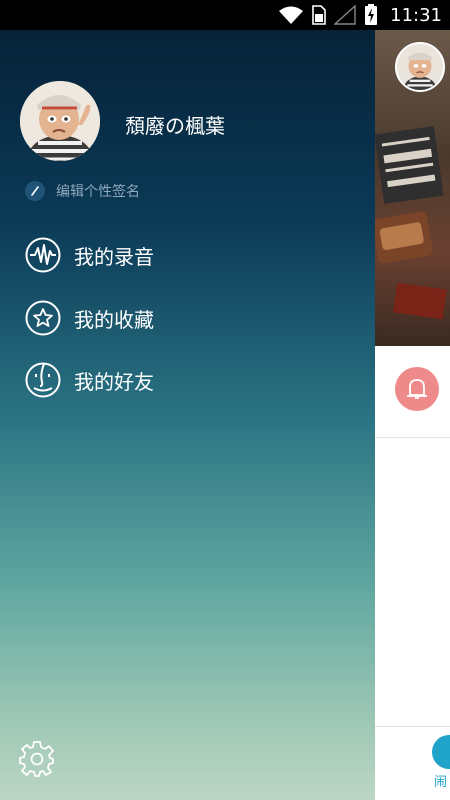  I want to click on sim-card-icon, so click(319, 15).